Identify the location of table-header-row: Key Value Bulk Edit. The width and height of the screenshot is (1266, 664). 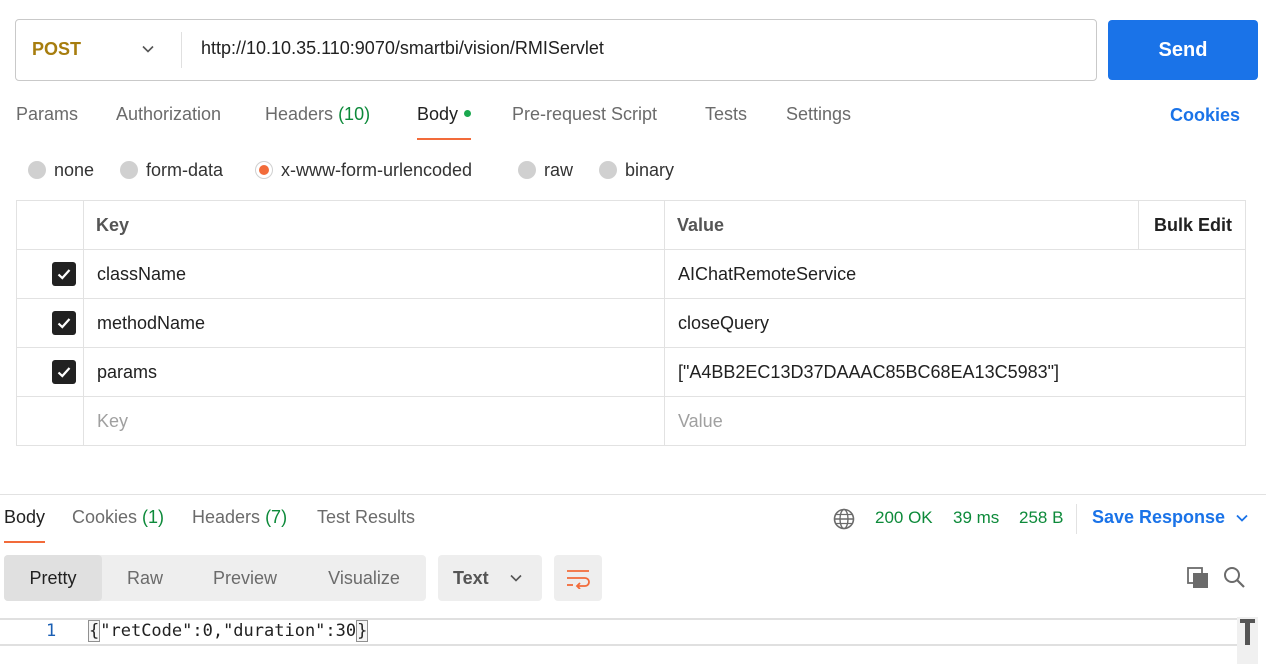
(631, 225).